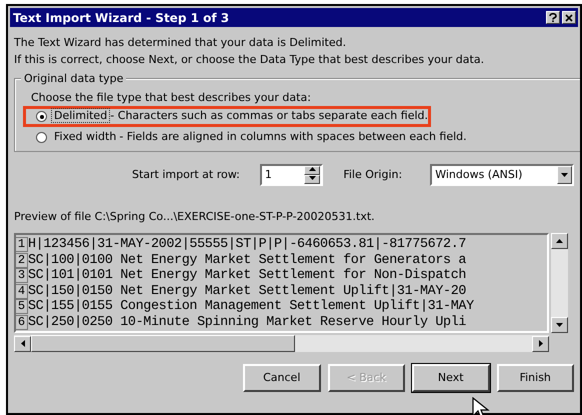 This screenshot has height=415, width=582. I want to click on row-number: 5, so click(22, 306).